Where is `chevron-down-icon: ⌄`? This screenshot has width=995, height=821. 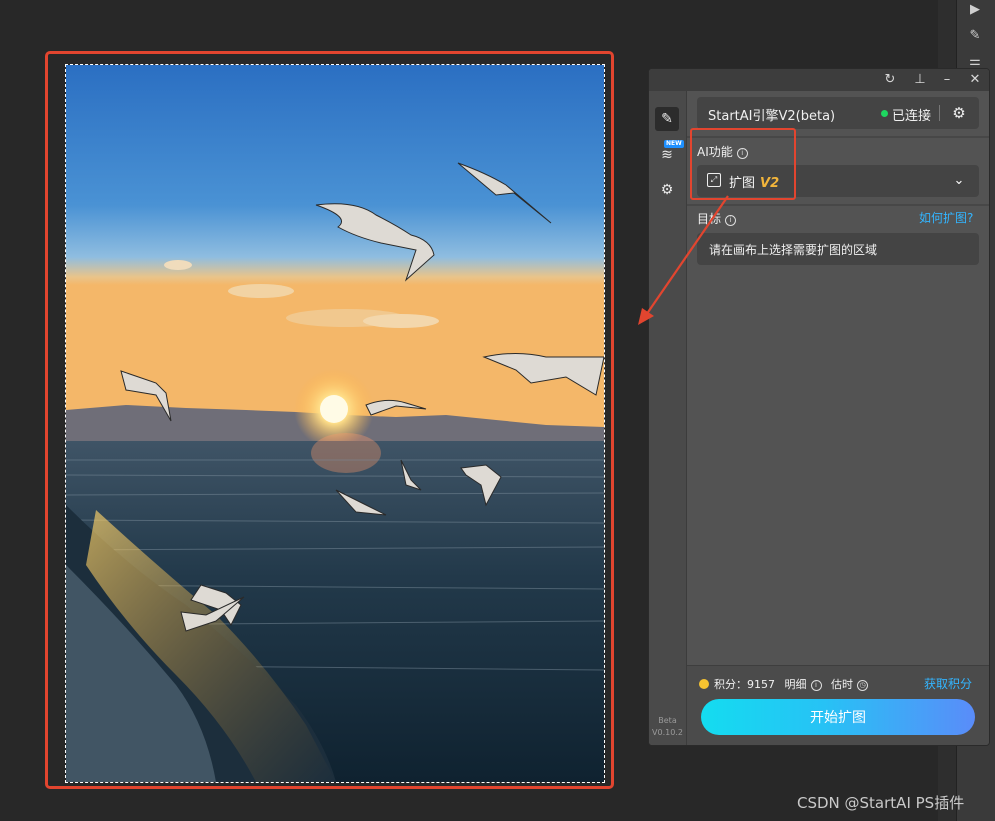
chevron-down-icon: ⌄ is located at coordinates (959, 179).